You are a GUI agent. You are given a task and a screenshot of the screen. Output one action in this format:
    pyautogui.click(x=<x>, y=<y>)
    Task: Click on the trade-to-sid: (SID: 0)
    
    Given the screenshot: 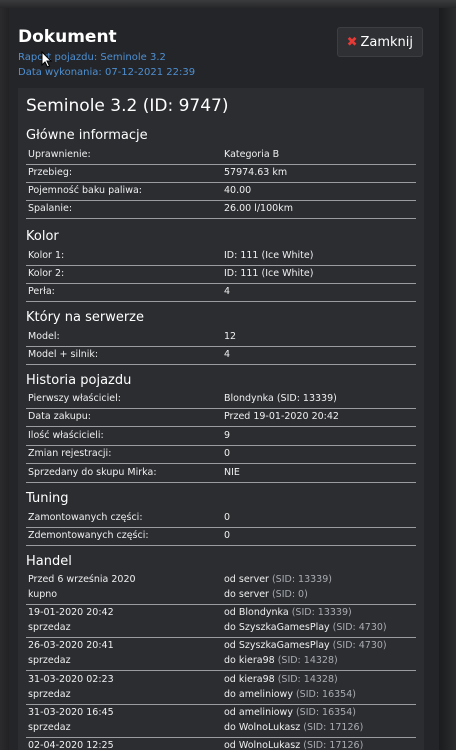 What is the action you would take?
    pyautogui.click(x=288, y=594)
    